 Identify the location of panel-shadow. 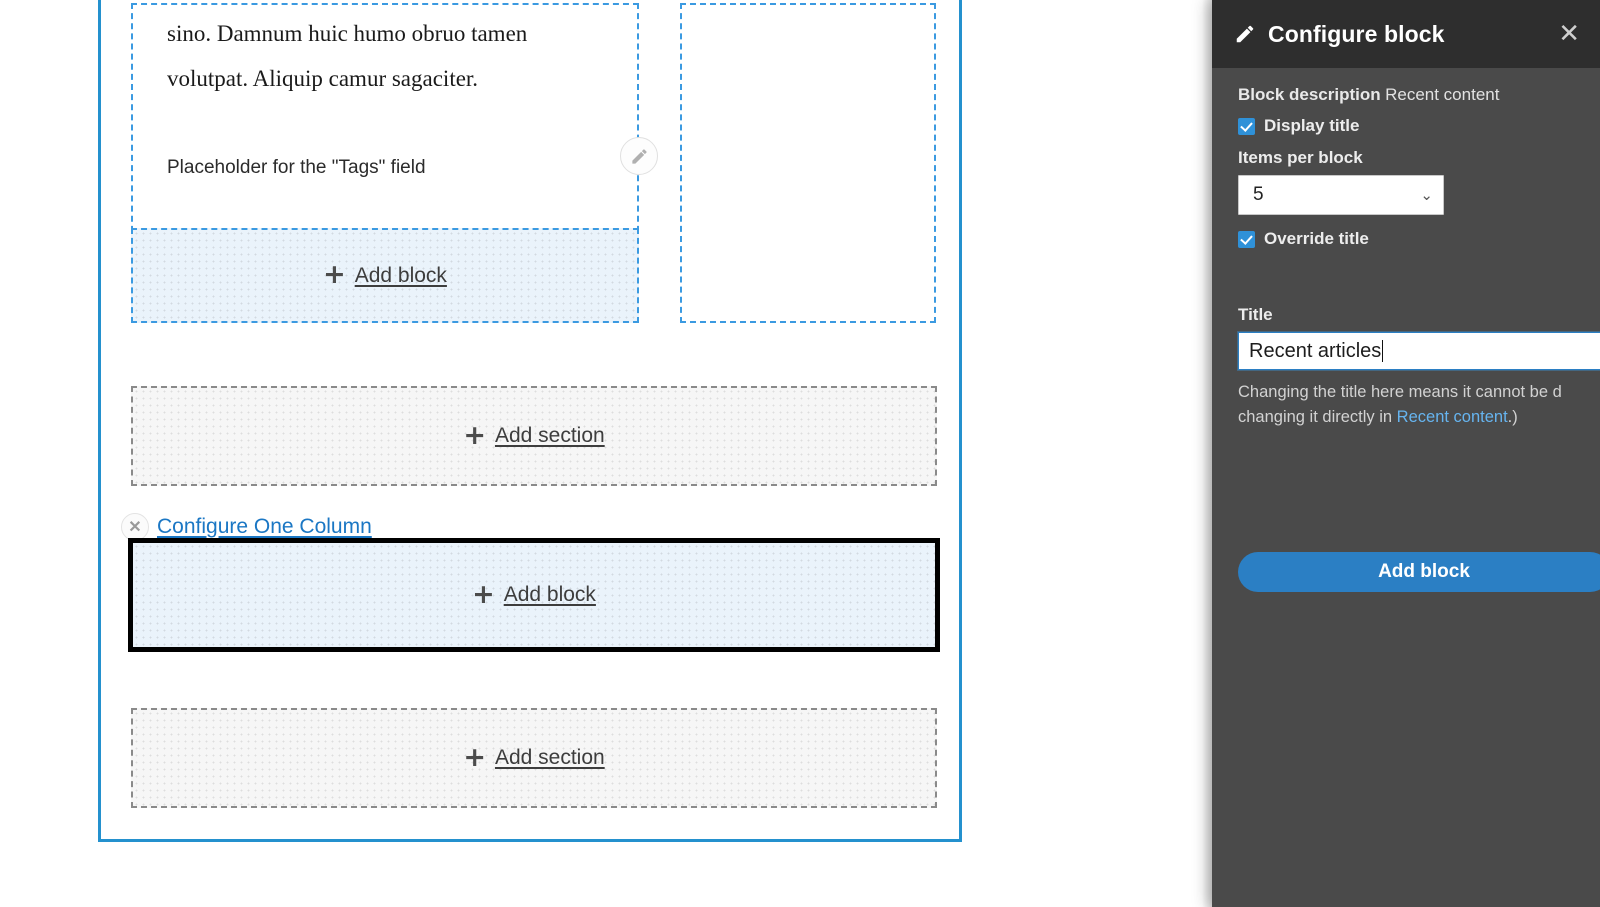
(1207, 453).